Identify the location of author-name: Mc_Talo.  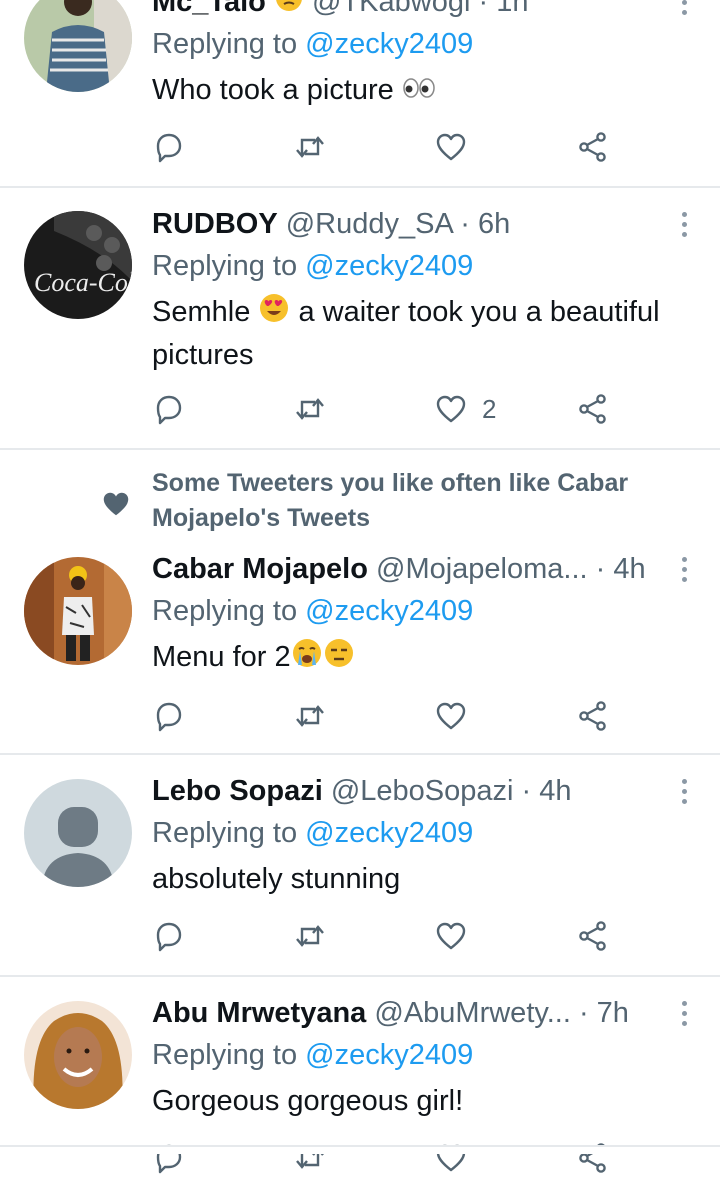
(209, 9).